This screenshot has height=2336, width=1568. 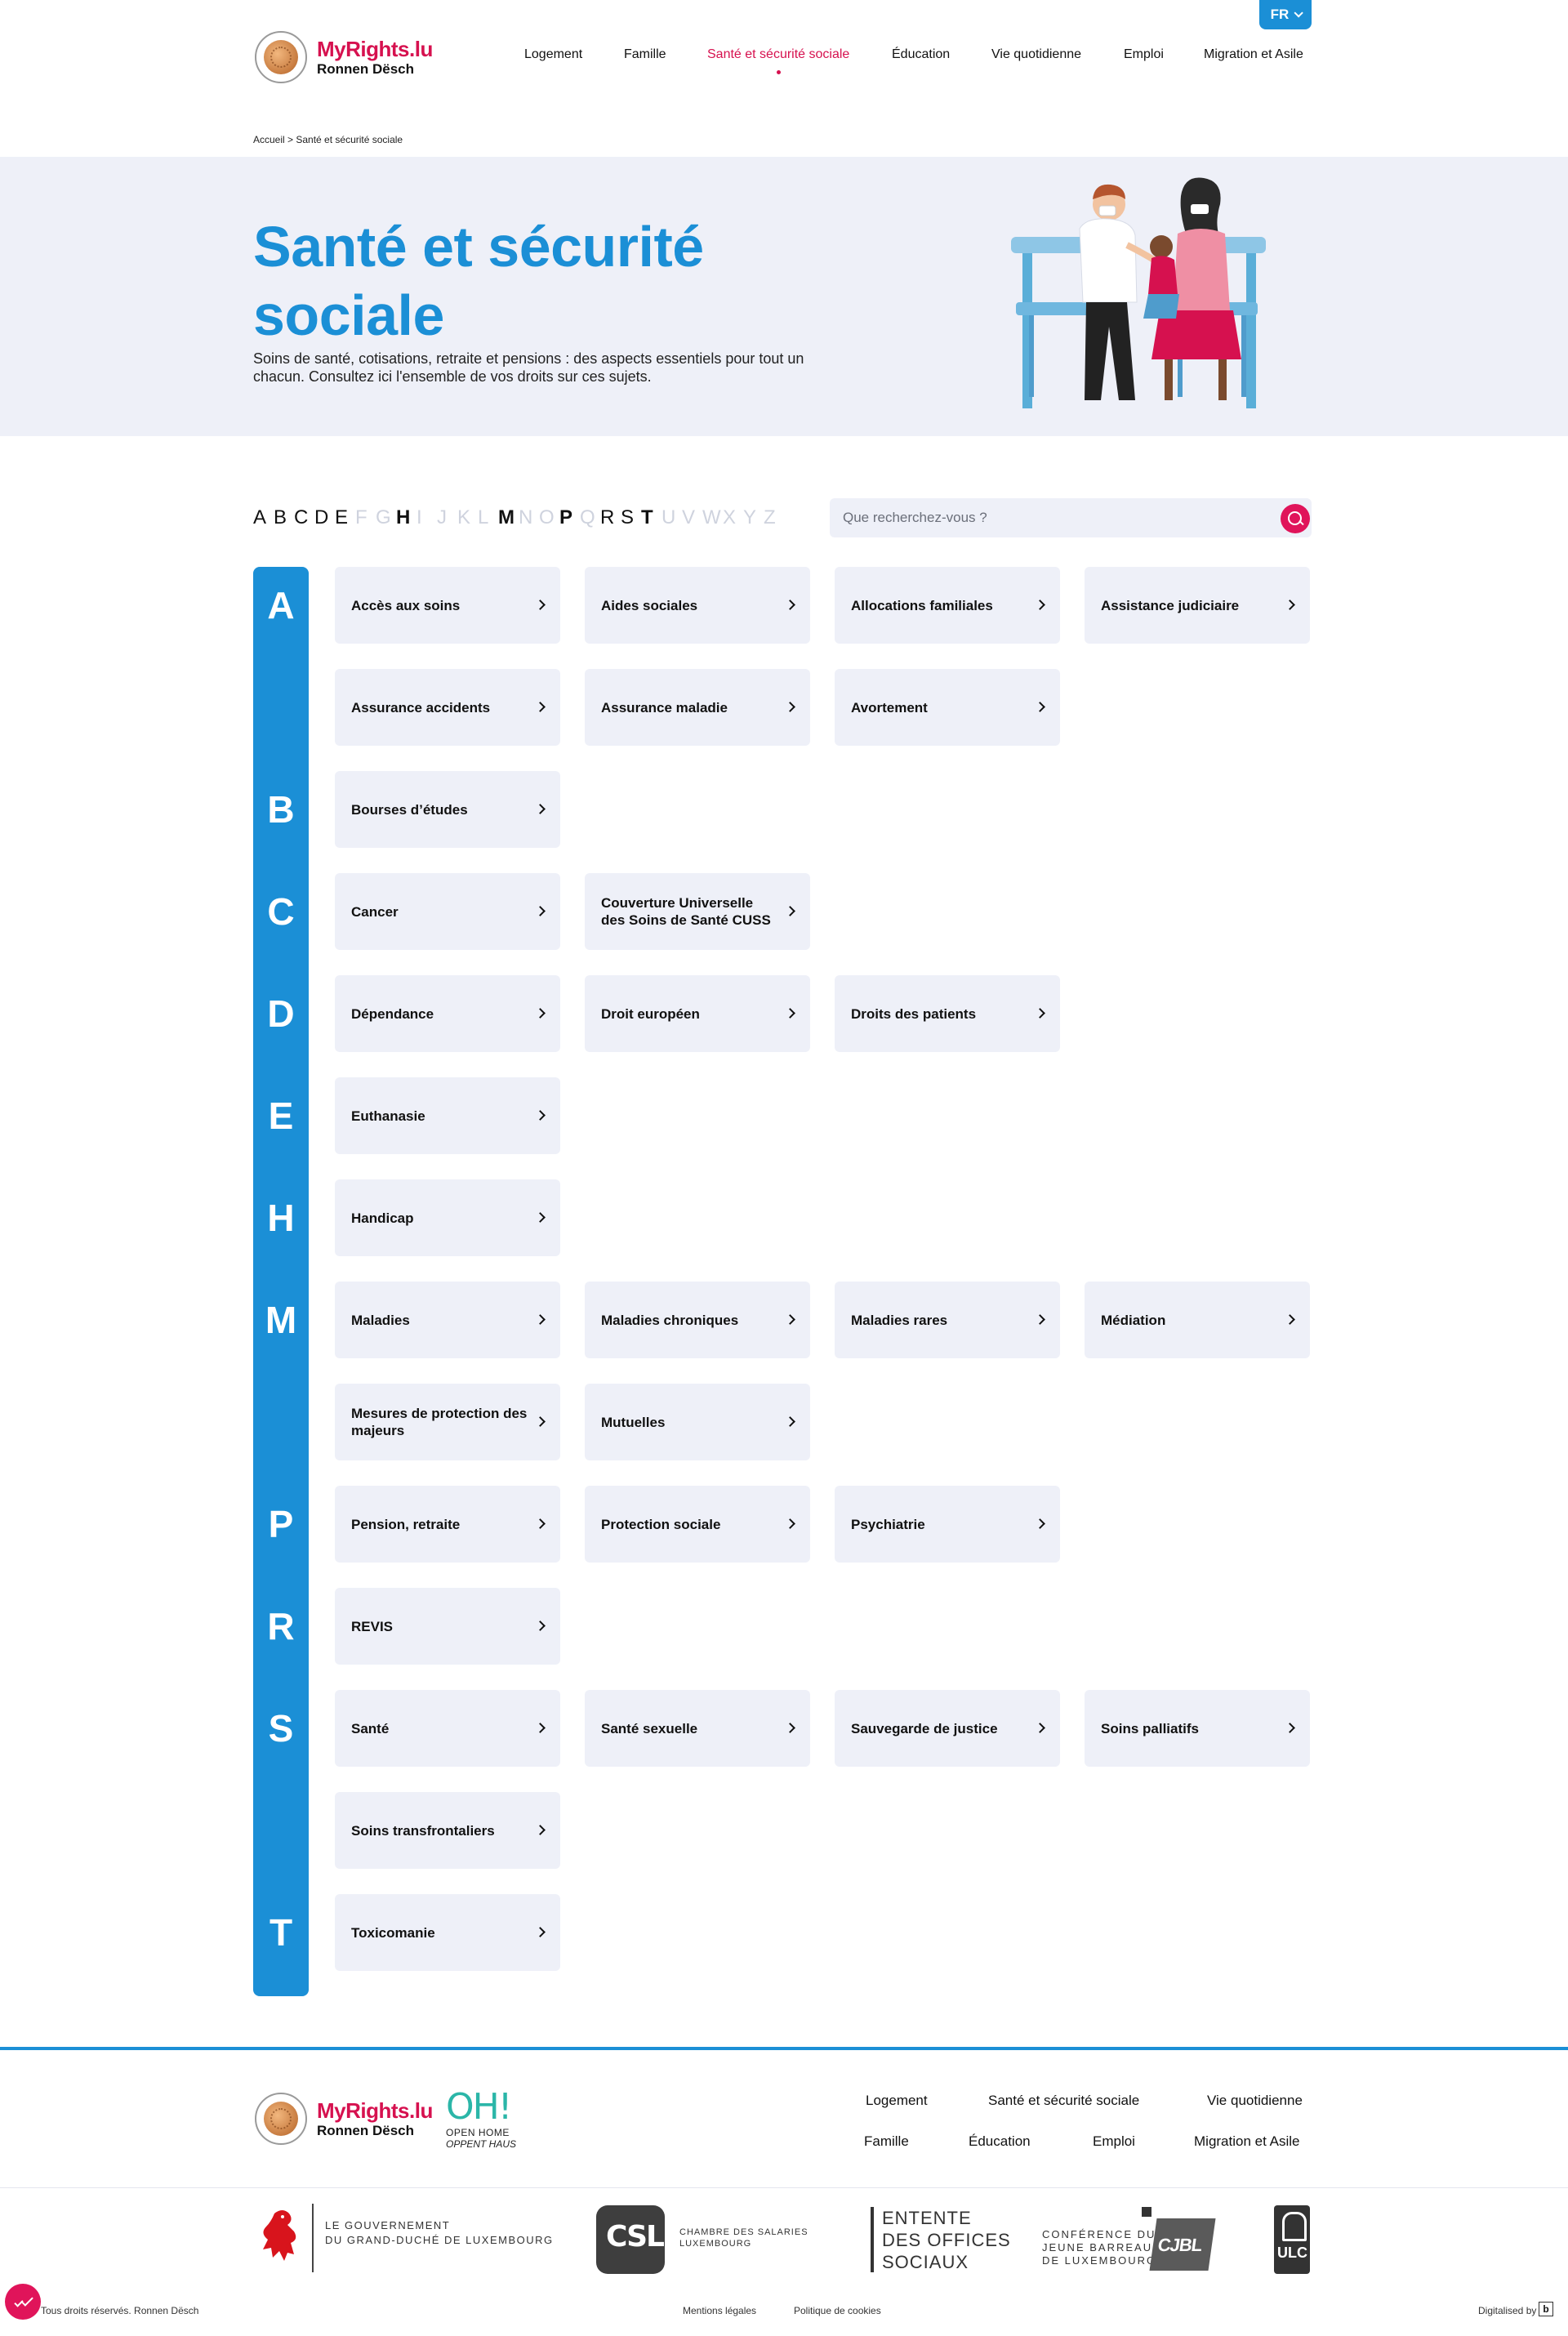 I want to click on topic-card: Santé sexuelle, so click(x=697, y=1729).